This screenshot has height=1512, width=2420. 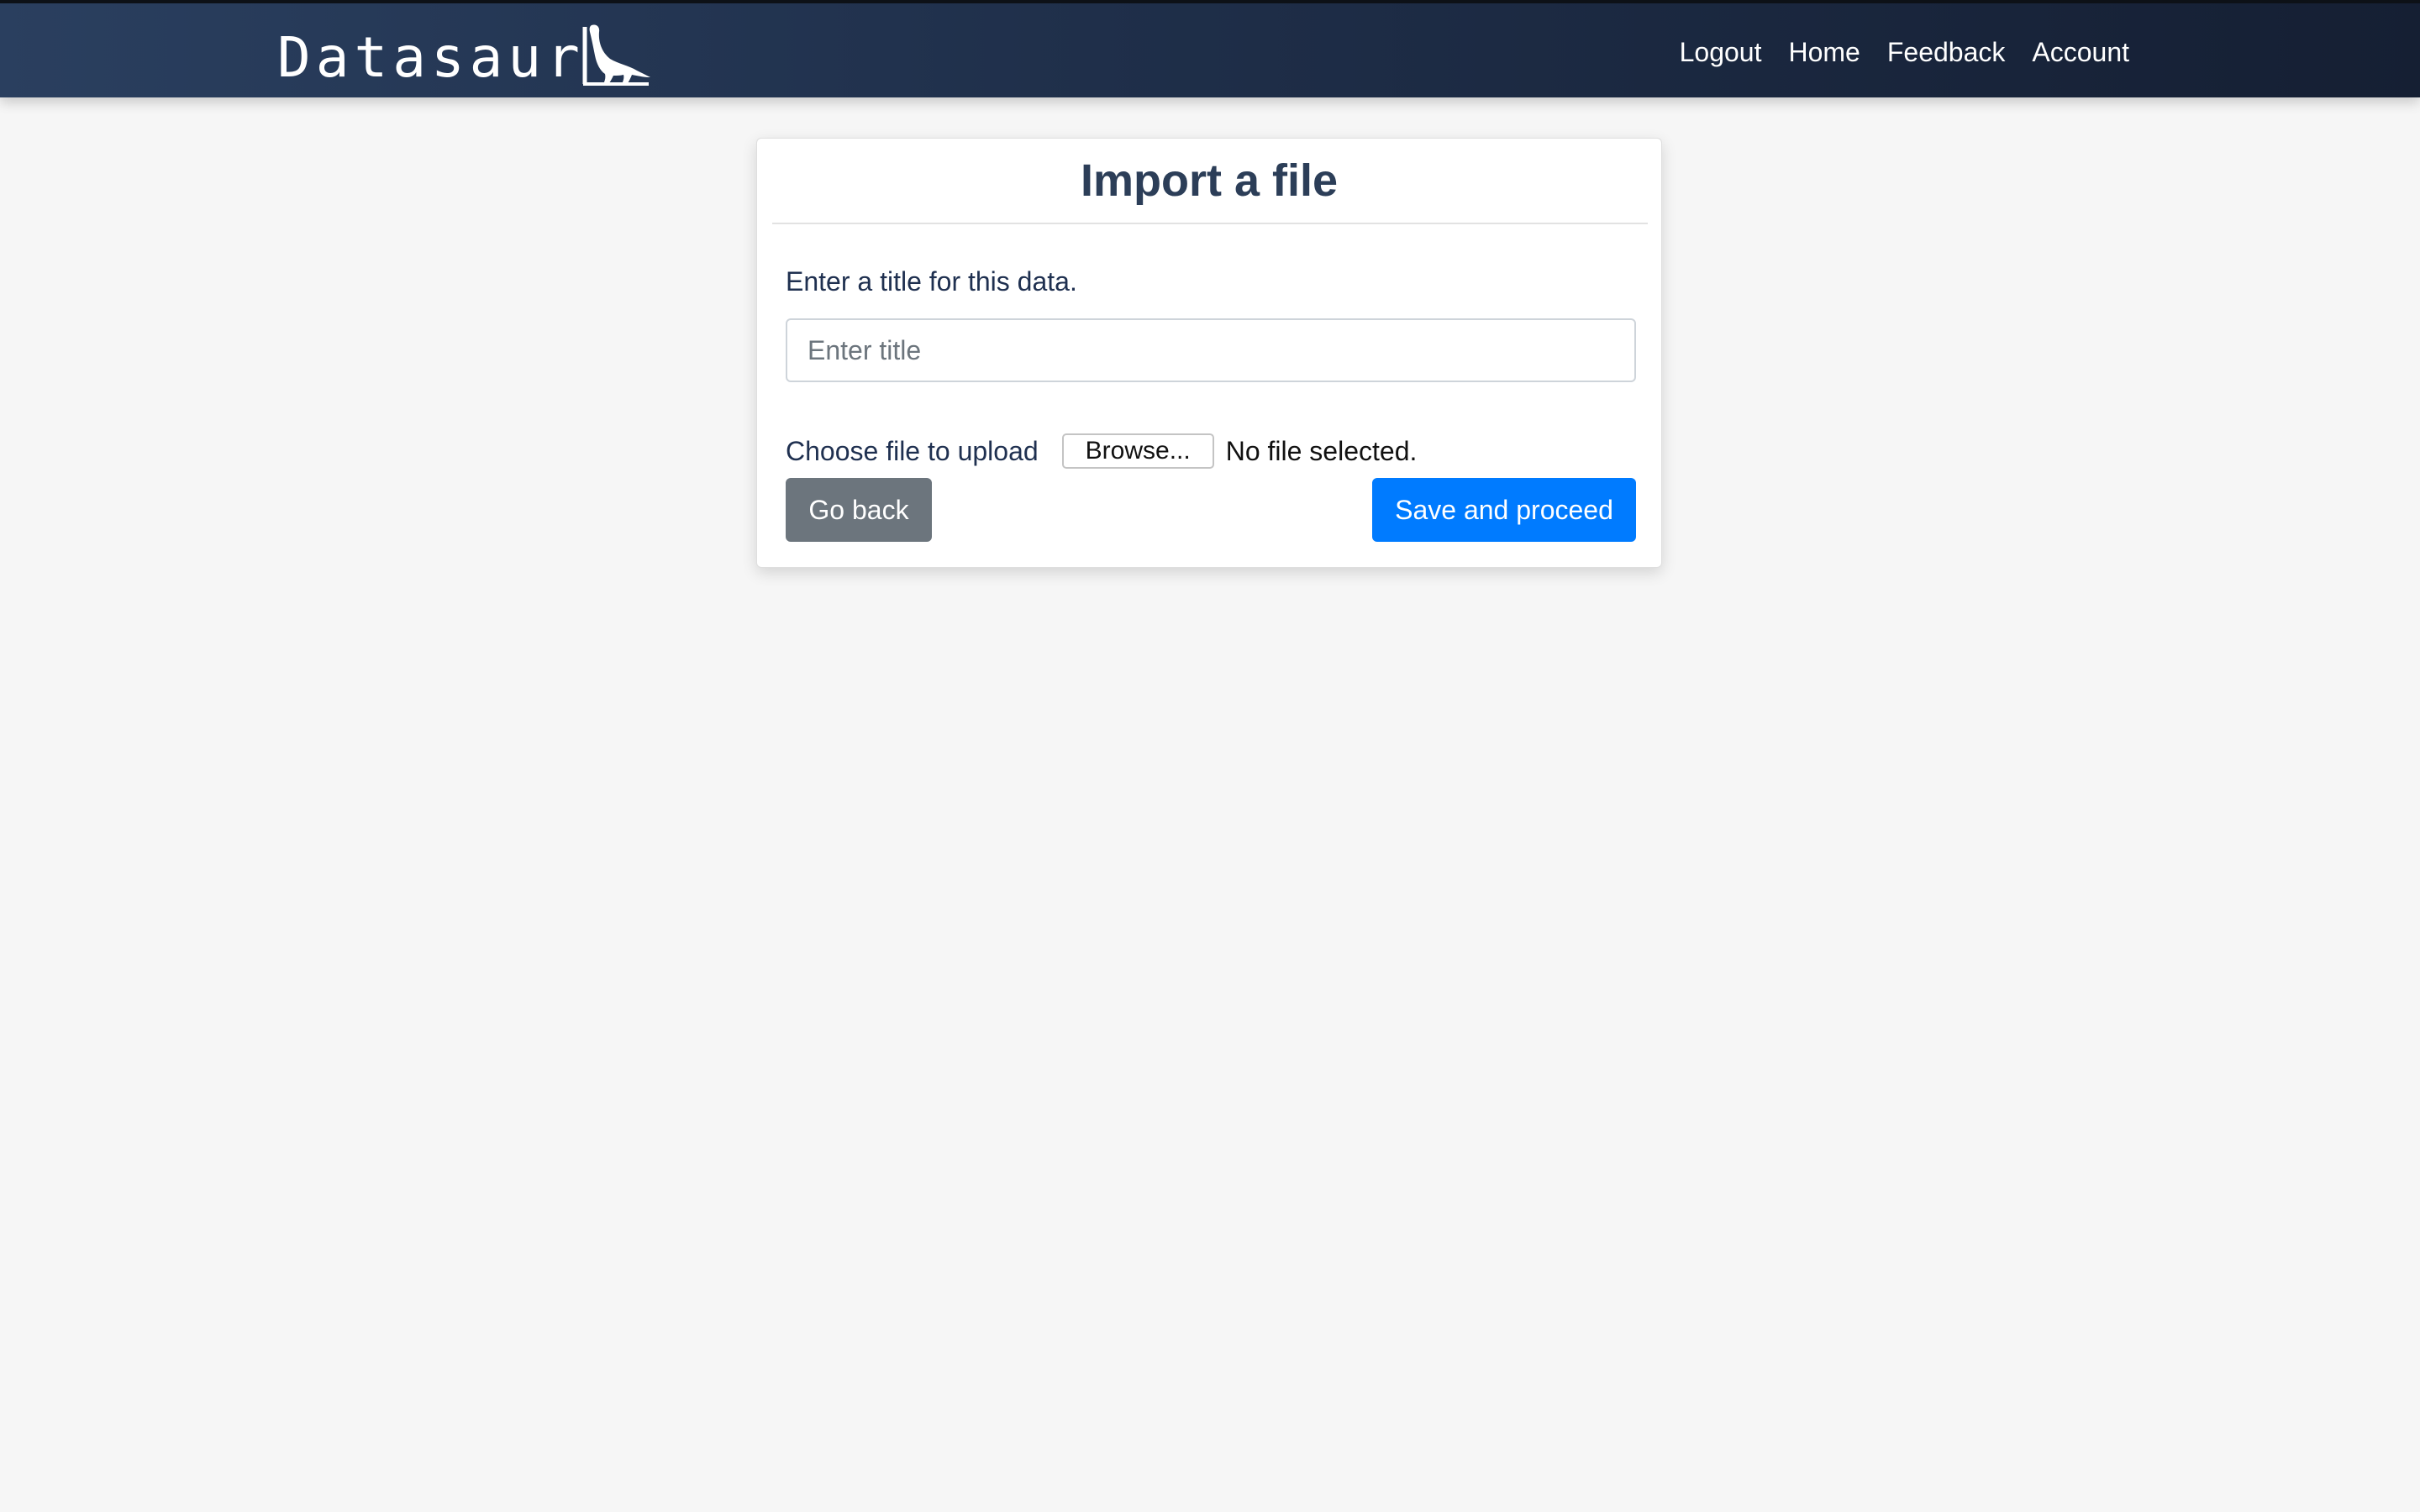 What do you see at coordinates (616, 55) in the screenshot?
I see `dinosaur-icon` at bounding box center [616, 55].